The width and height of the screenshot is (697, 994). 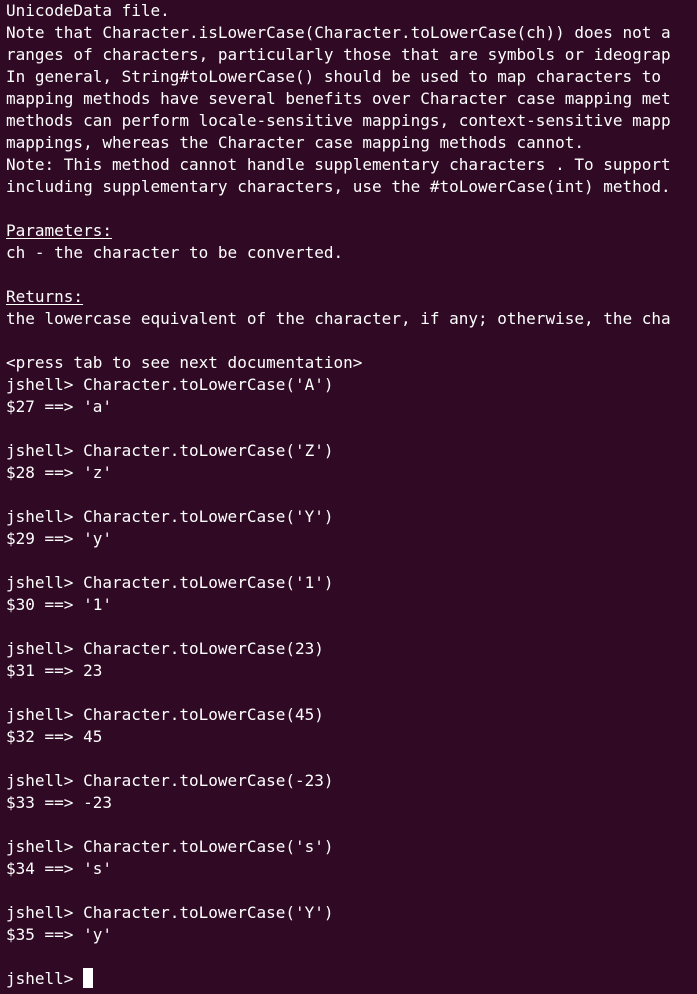 What do you see at coordinates (351, 297) in the screenshot?
I see `returns-heading-line: Returns:` at bounding box center [351, 297].